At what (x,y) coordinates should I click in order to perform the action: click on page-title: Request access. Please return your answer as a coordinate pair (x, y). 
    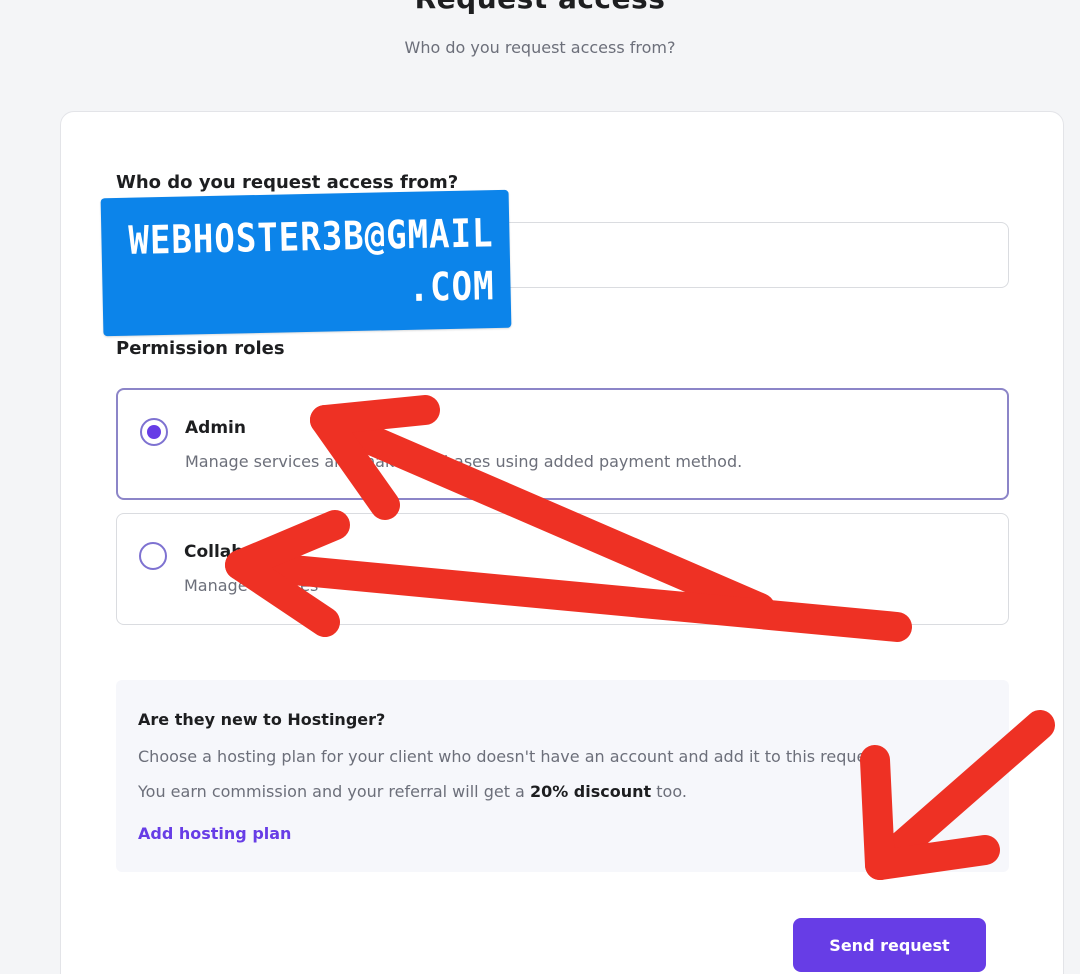
    Looking at the image, I should click on (540, 7).